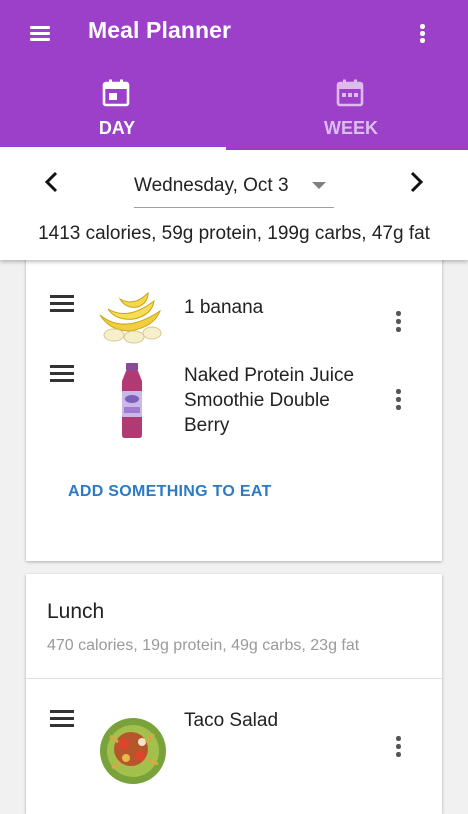 The image size is (468, 814). Describe the element at coordinates (133, 751) in the screenshot. I see `taco-salad-image` at that location.